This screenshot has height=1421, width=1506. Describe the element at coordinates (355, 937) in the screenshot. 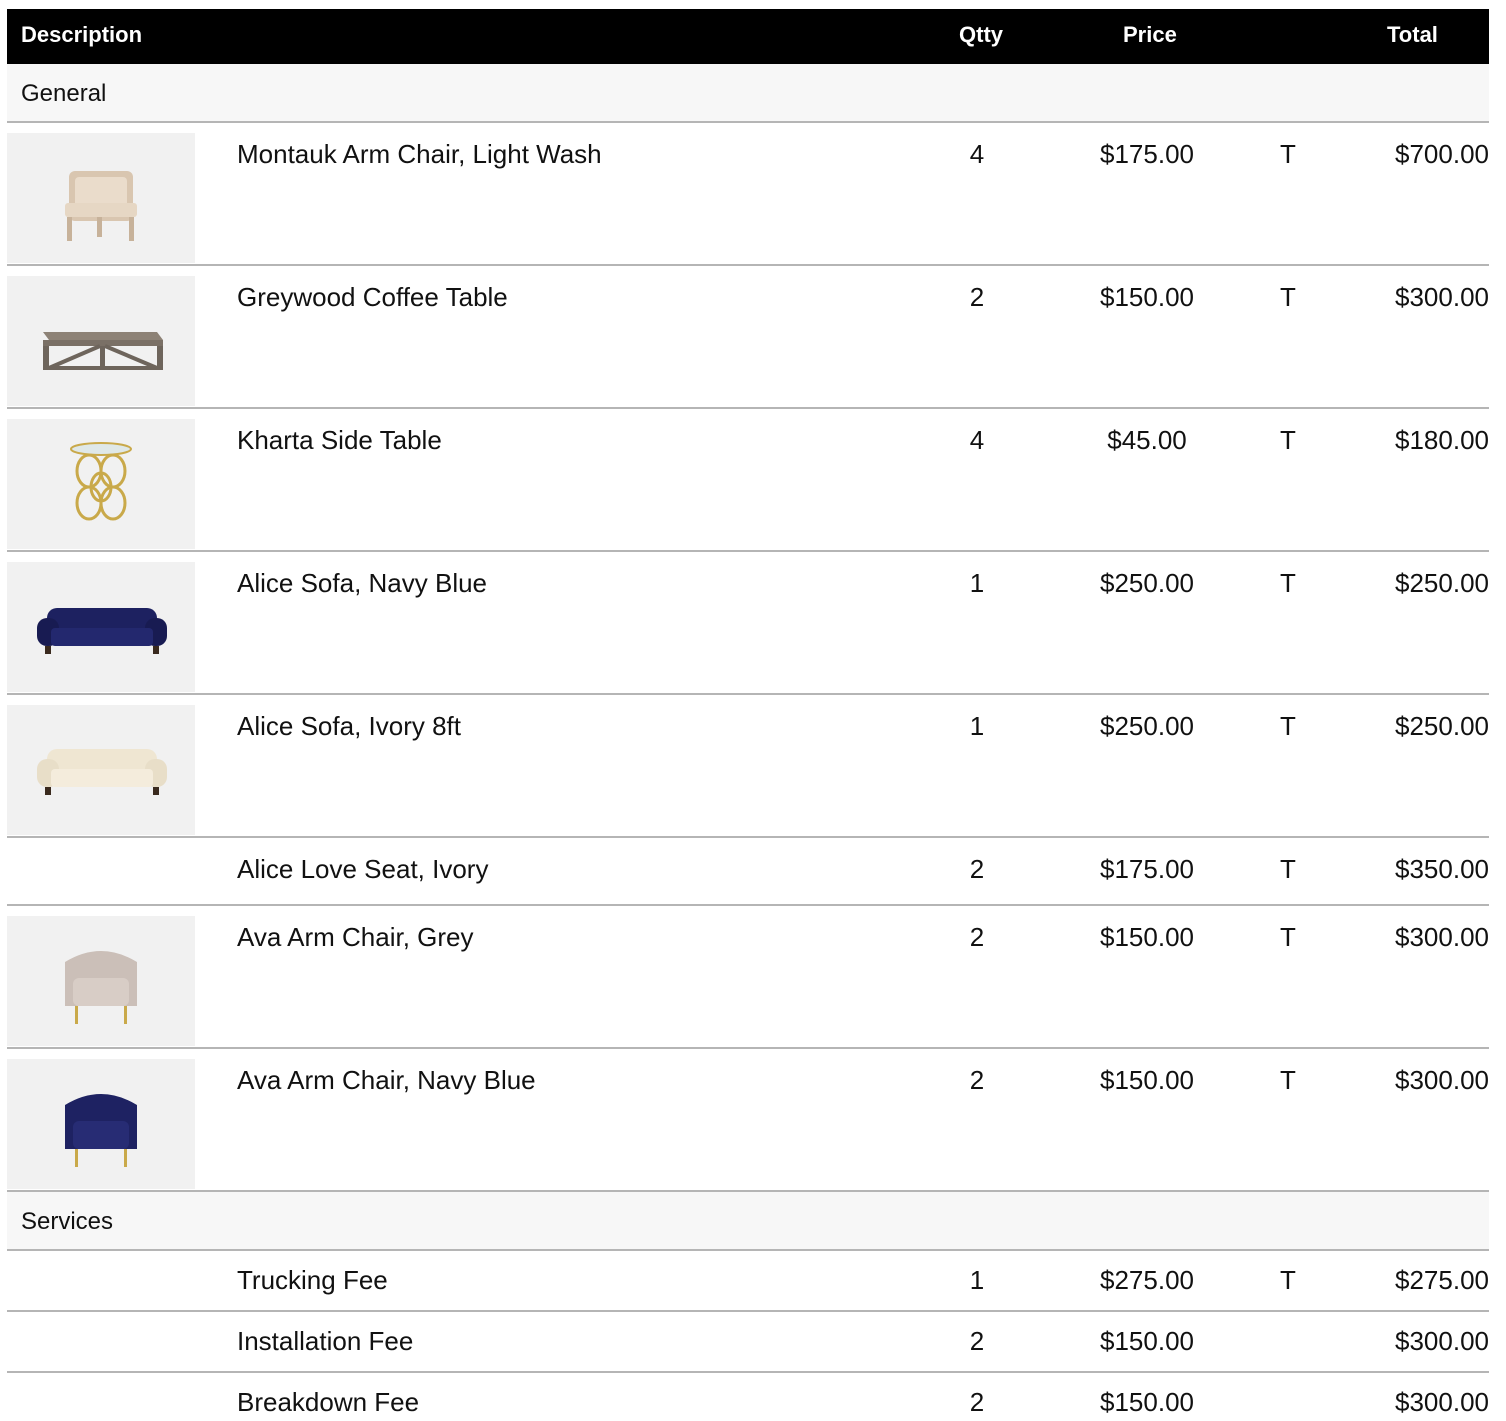

I see `item-description: Ava Arm Chair, Grey` at that location.